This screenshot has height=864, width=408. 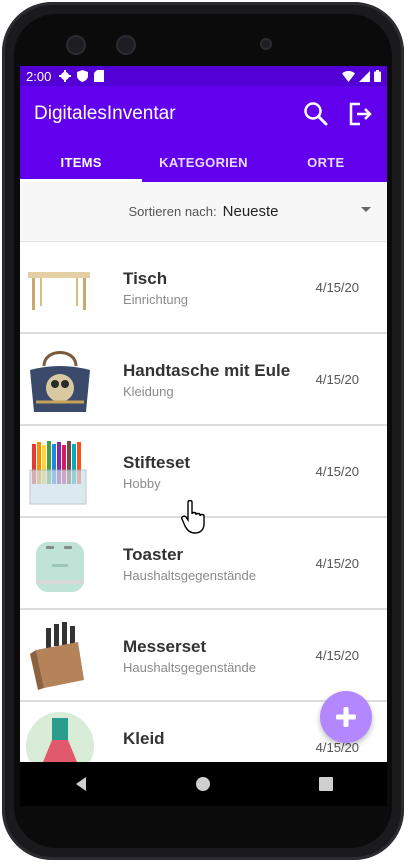 I want to click on item-title: Kleid, so click(x=144, y=738).